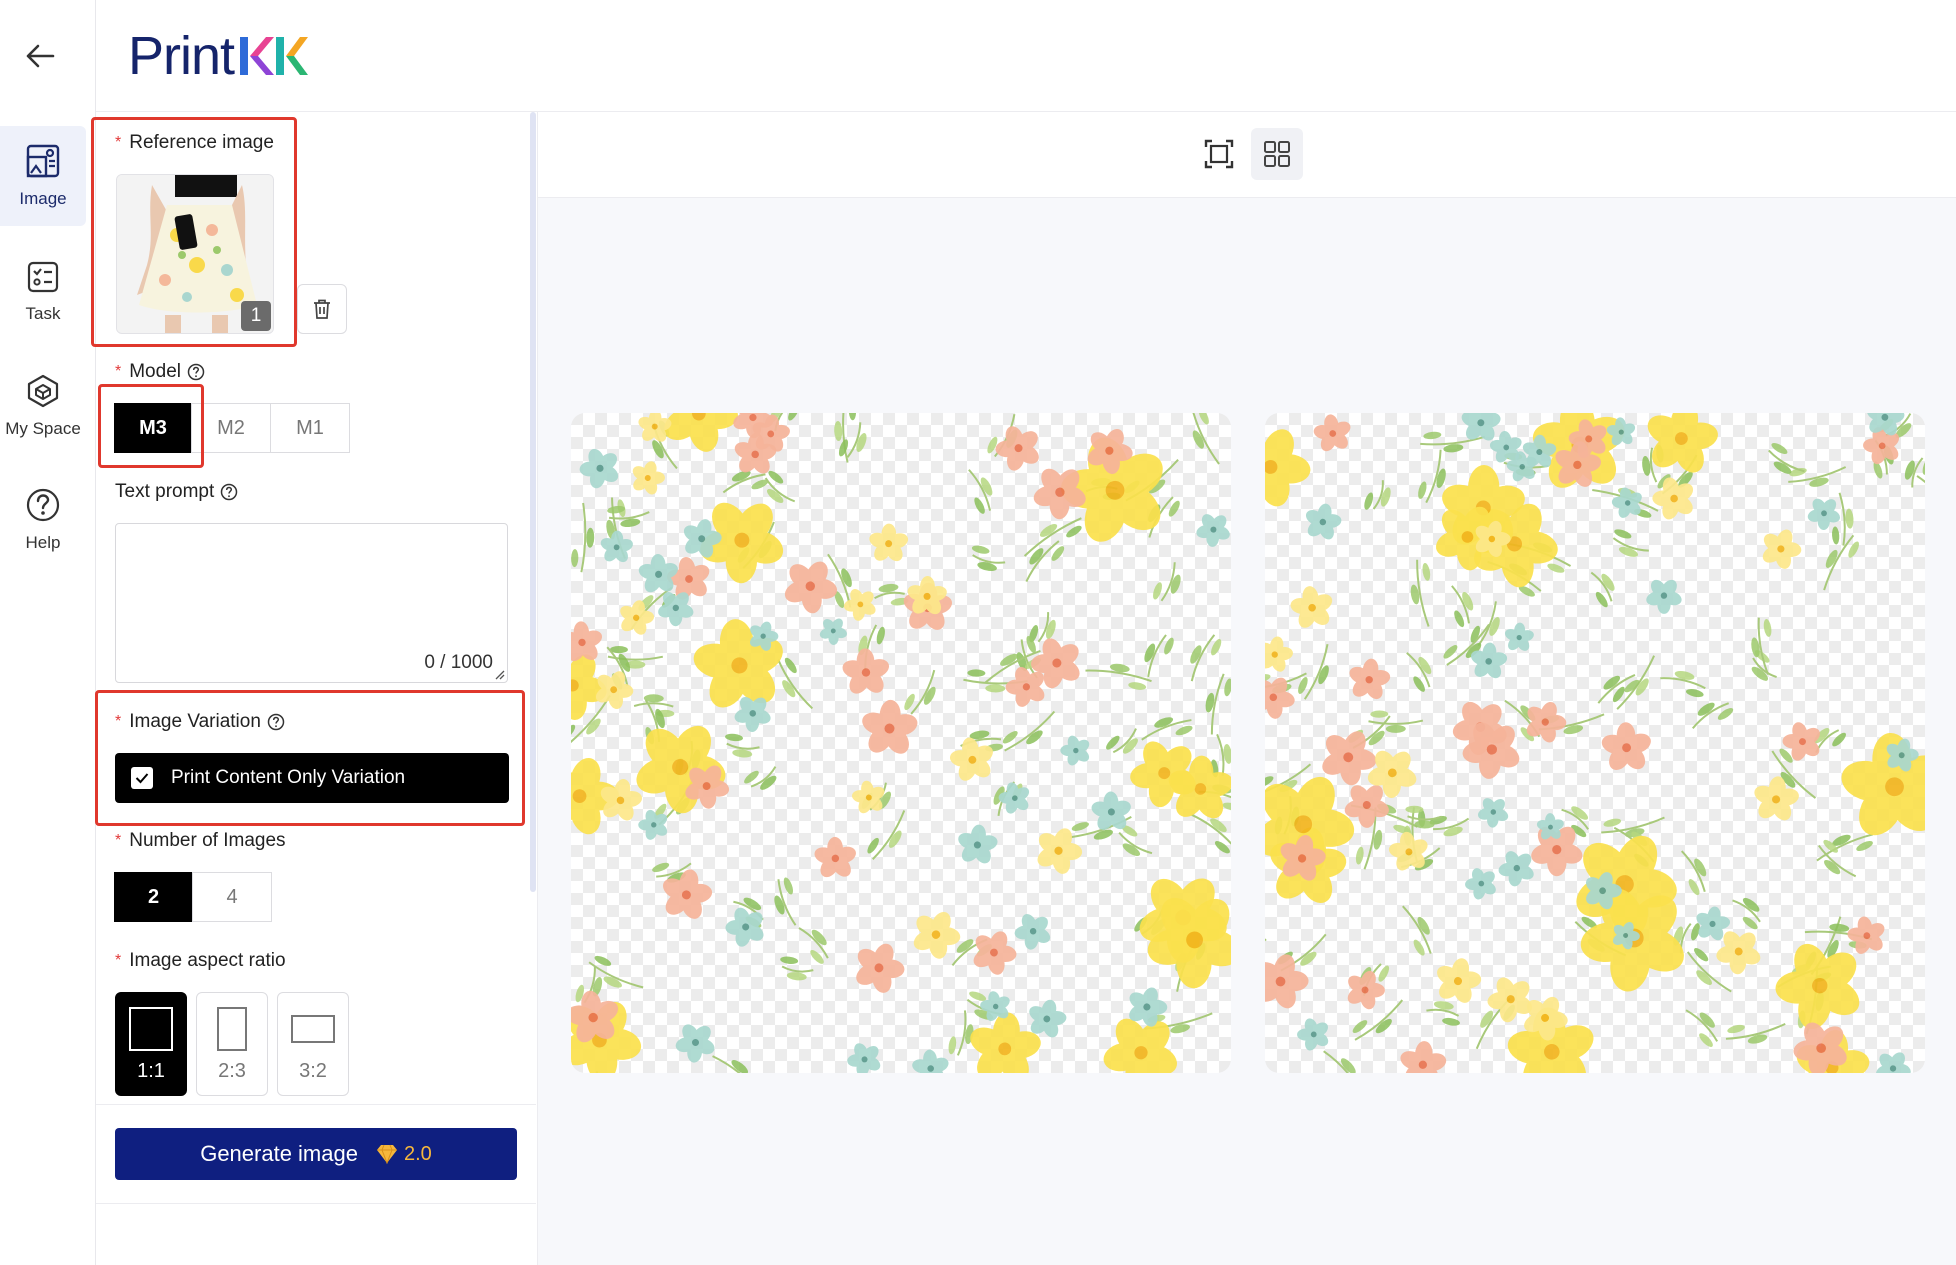 This screenshot has height=1265, width=1956. What do you see at coordinates (200, 840) in the screenshot?
I see `number-of-images-label: * Number of Images` at bounding box center [200, 840].